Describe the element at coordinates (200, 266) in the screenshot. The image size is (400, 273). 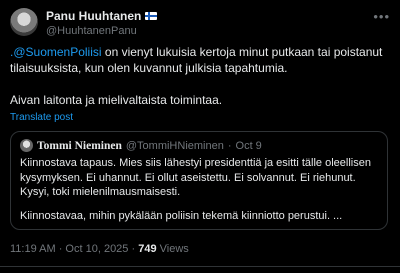
I see `divider` at that location.